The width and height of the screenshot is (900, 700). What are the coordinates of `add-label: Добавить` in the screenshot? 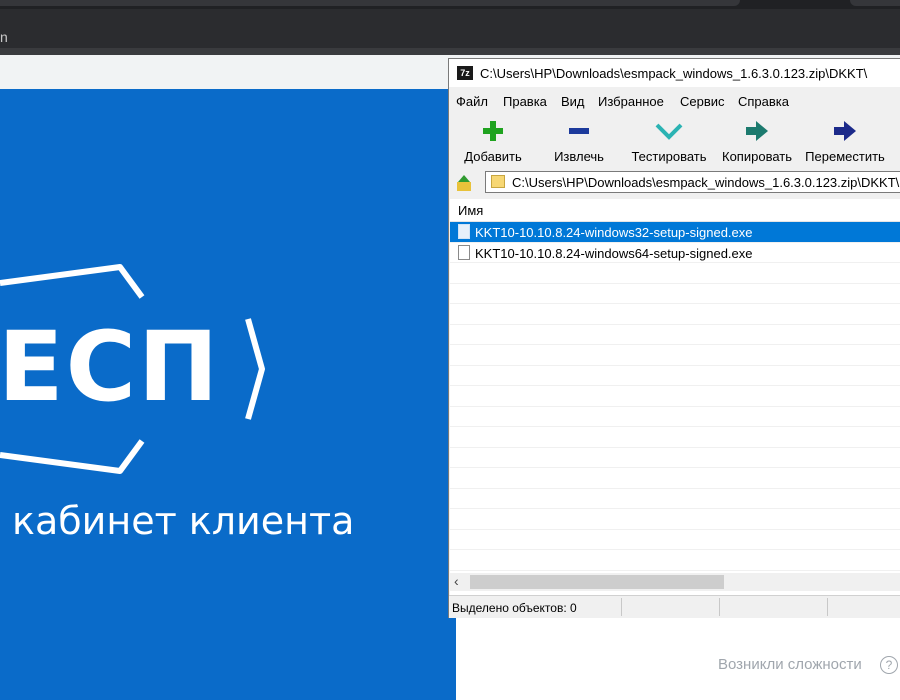 It's located at (493, 156).